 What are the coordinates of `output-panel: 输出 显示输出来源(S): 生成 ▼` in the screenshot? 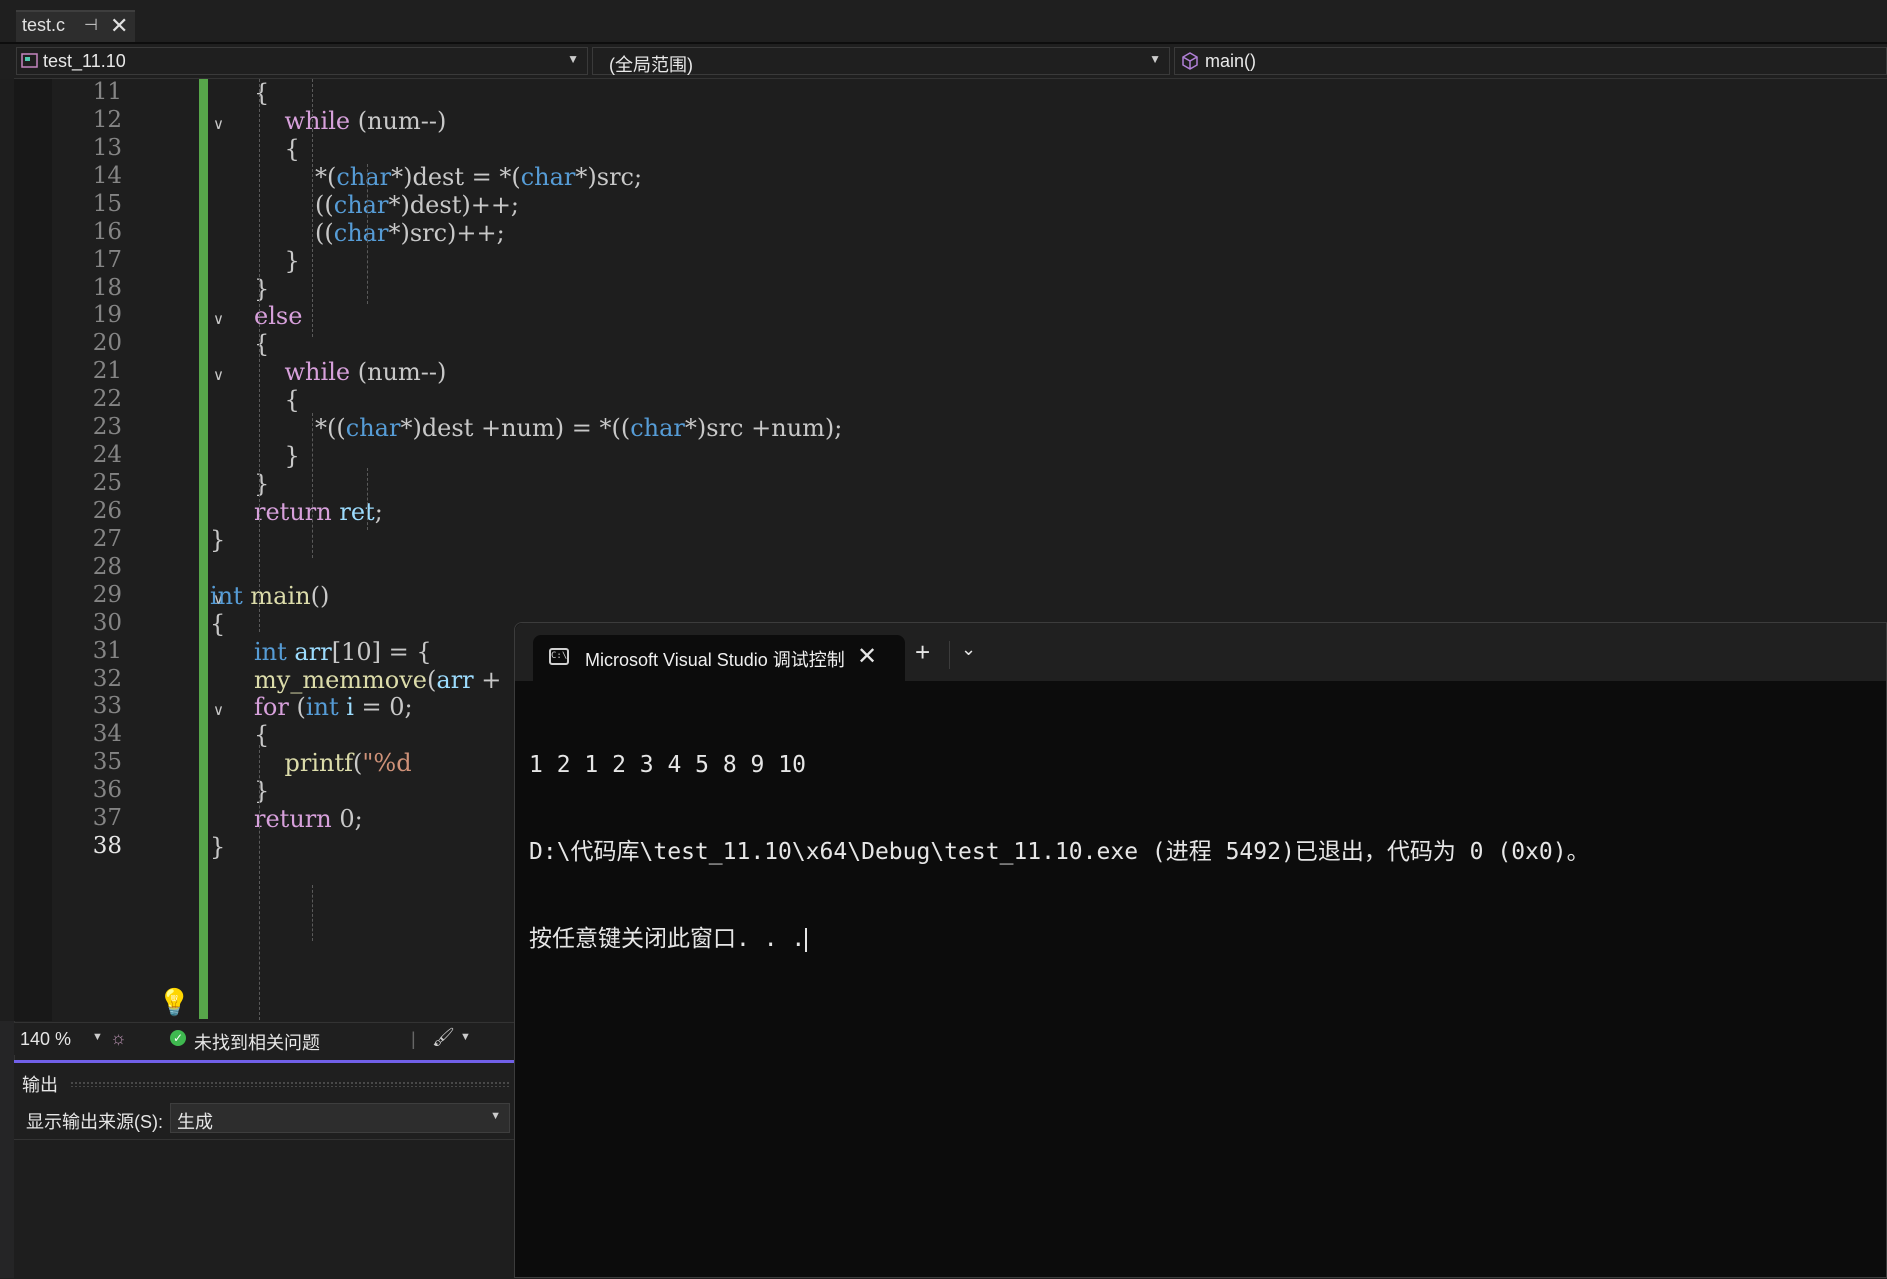 It's located at (264, 1171).